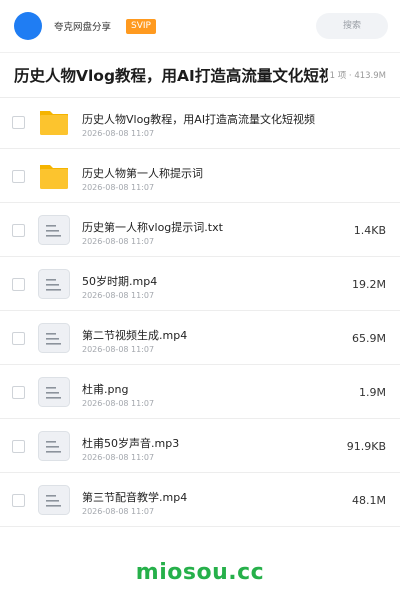 The height and width of the screenshot is (600, 400). What do you see at coordinates (135, 335) in the screenshot?
I see `file-name: 第二节视频生成.mp4` at bounding box center [135, 335].